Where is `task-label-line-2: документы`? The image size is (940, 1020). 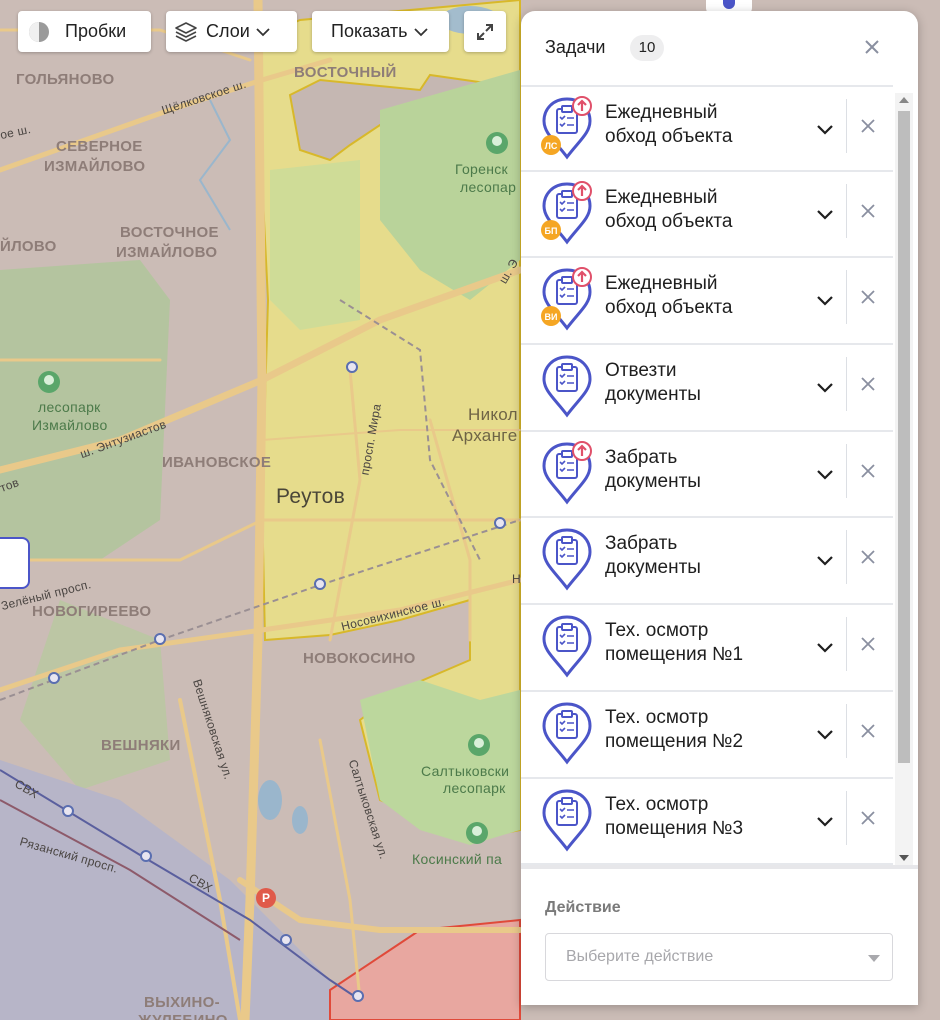 task-label-line-2: документы is located at coordinates (653, 481).